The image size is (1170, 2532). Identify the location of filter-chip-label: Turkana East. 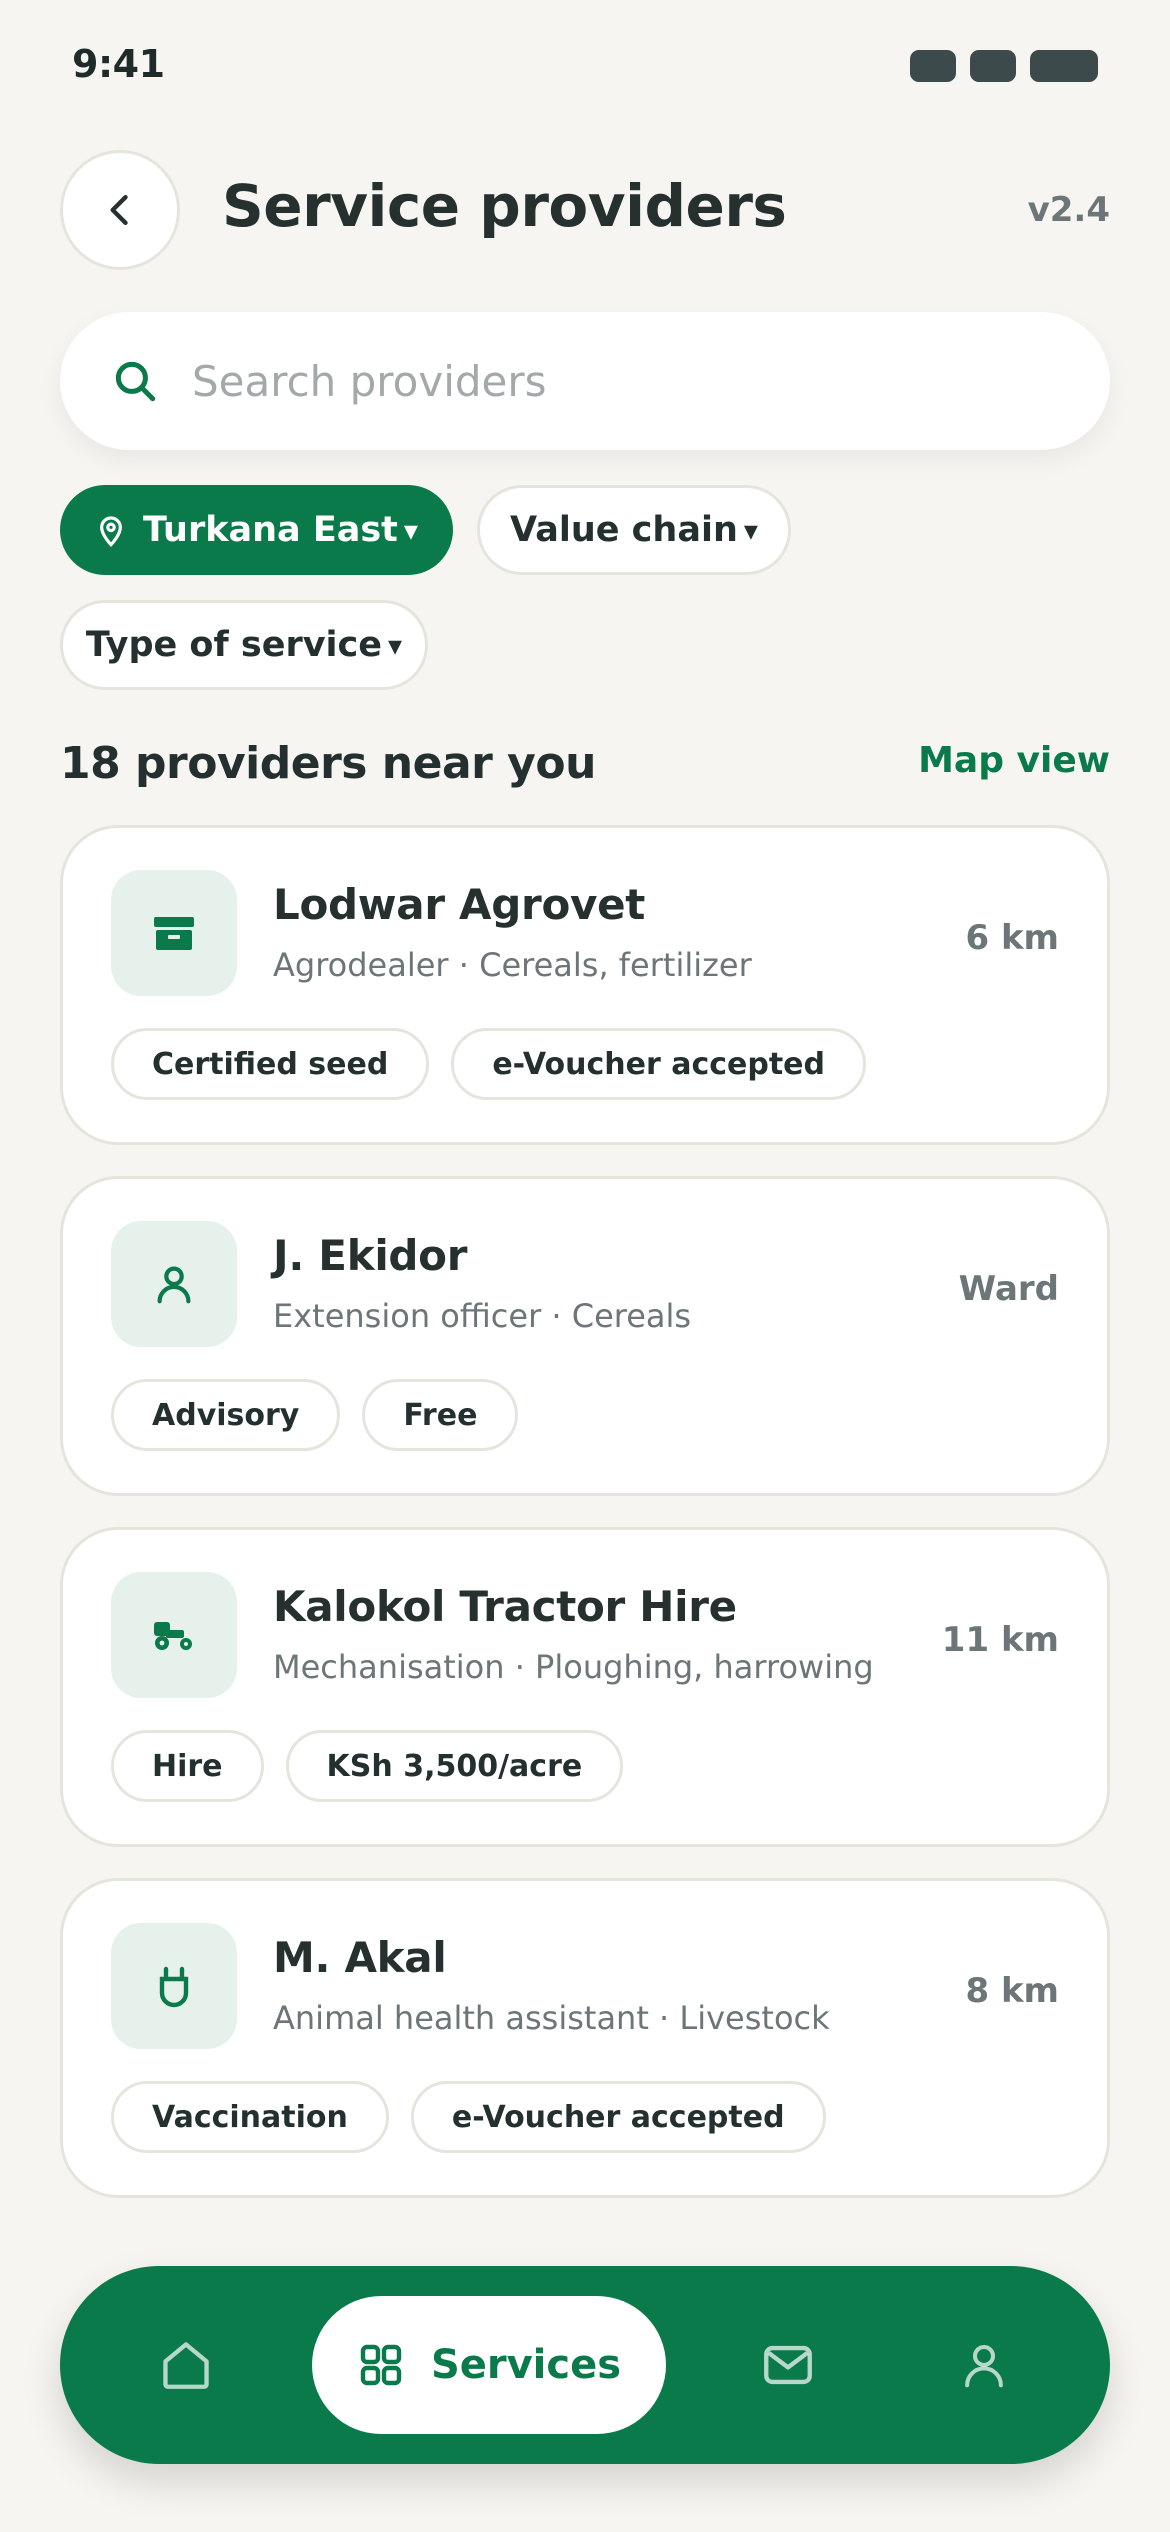
(270, 530).